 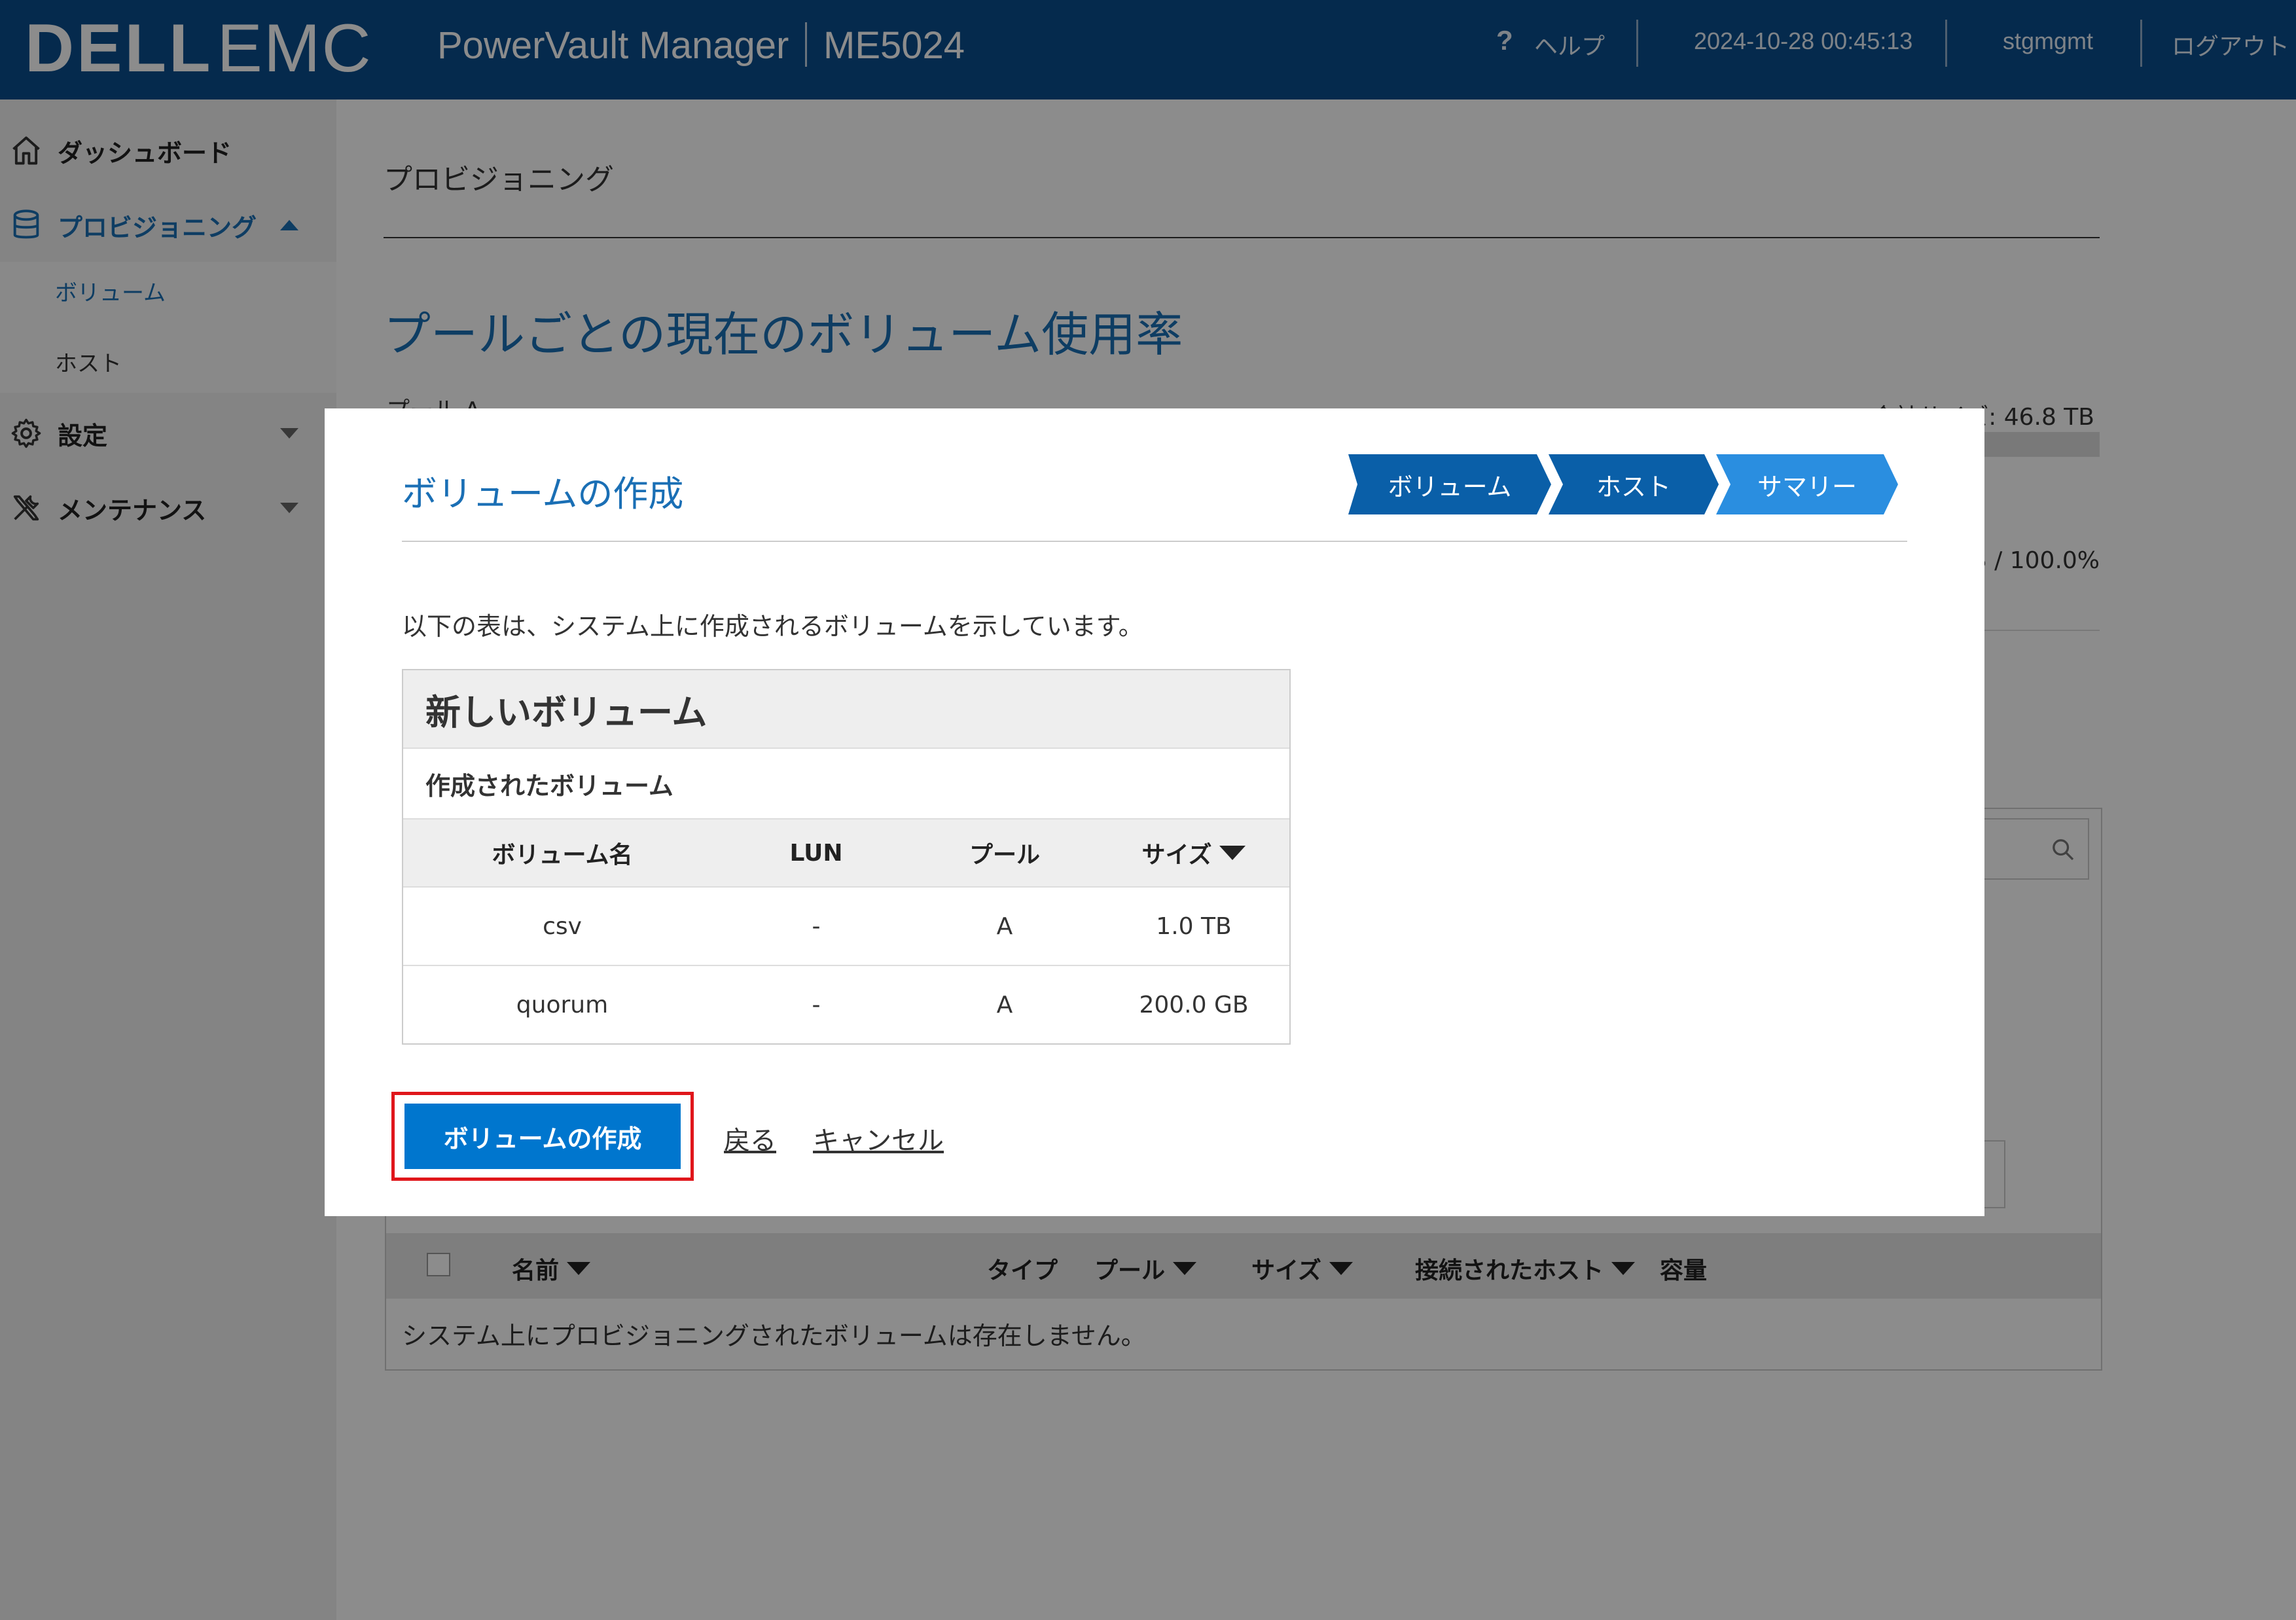 I want to click on step-label: ボリューム, so click(x=1450, y=486).